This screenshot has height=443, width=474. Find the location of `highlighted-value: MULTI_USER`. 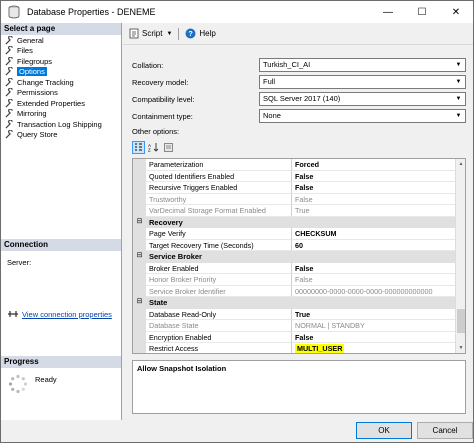

highlighted-value: MULTI_USER is located at coordinates (320, 348).